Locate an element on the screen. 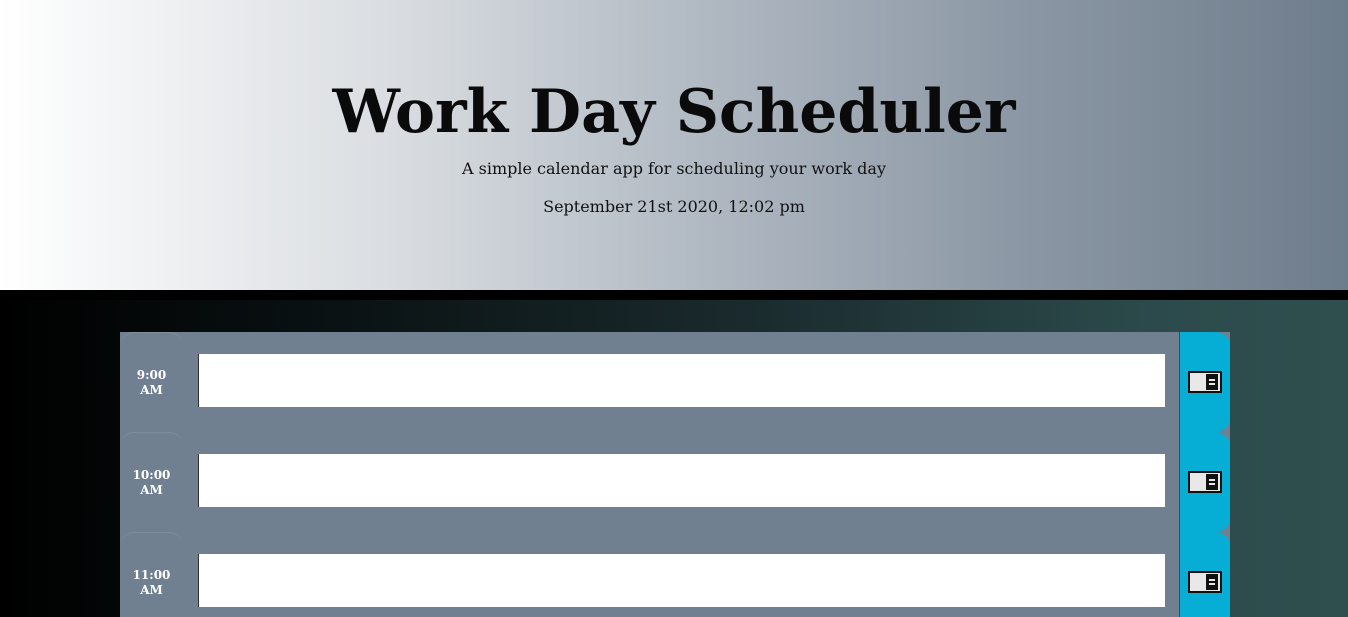 This screenshot has width=1348, height=617. page-title: Work Day Scheduler is located at coordinates (674, 112).